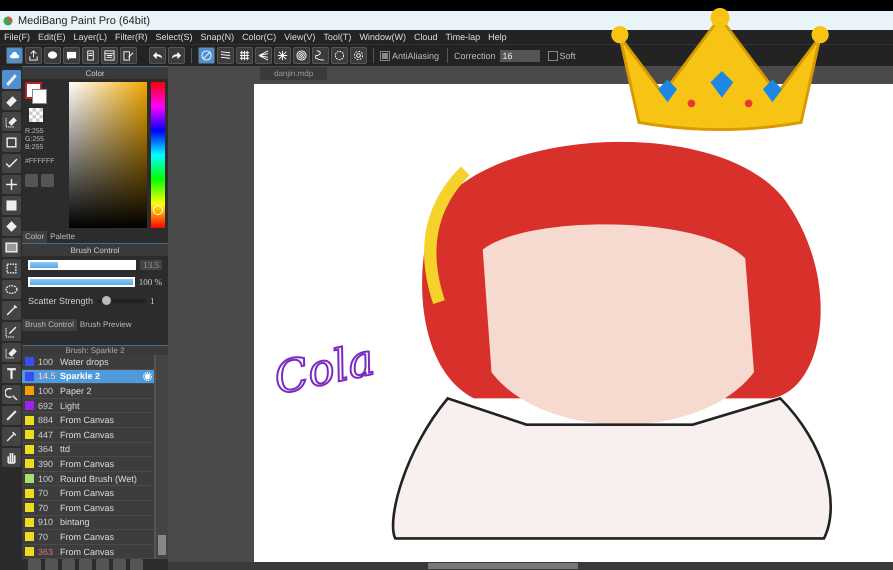 Image resolution: width=893 pixels, height=570 pixels. I want to click on shape-tool-button, so click(11, 142).